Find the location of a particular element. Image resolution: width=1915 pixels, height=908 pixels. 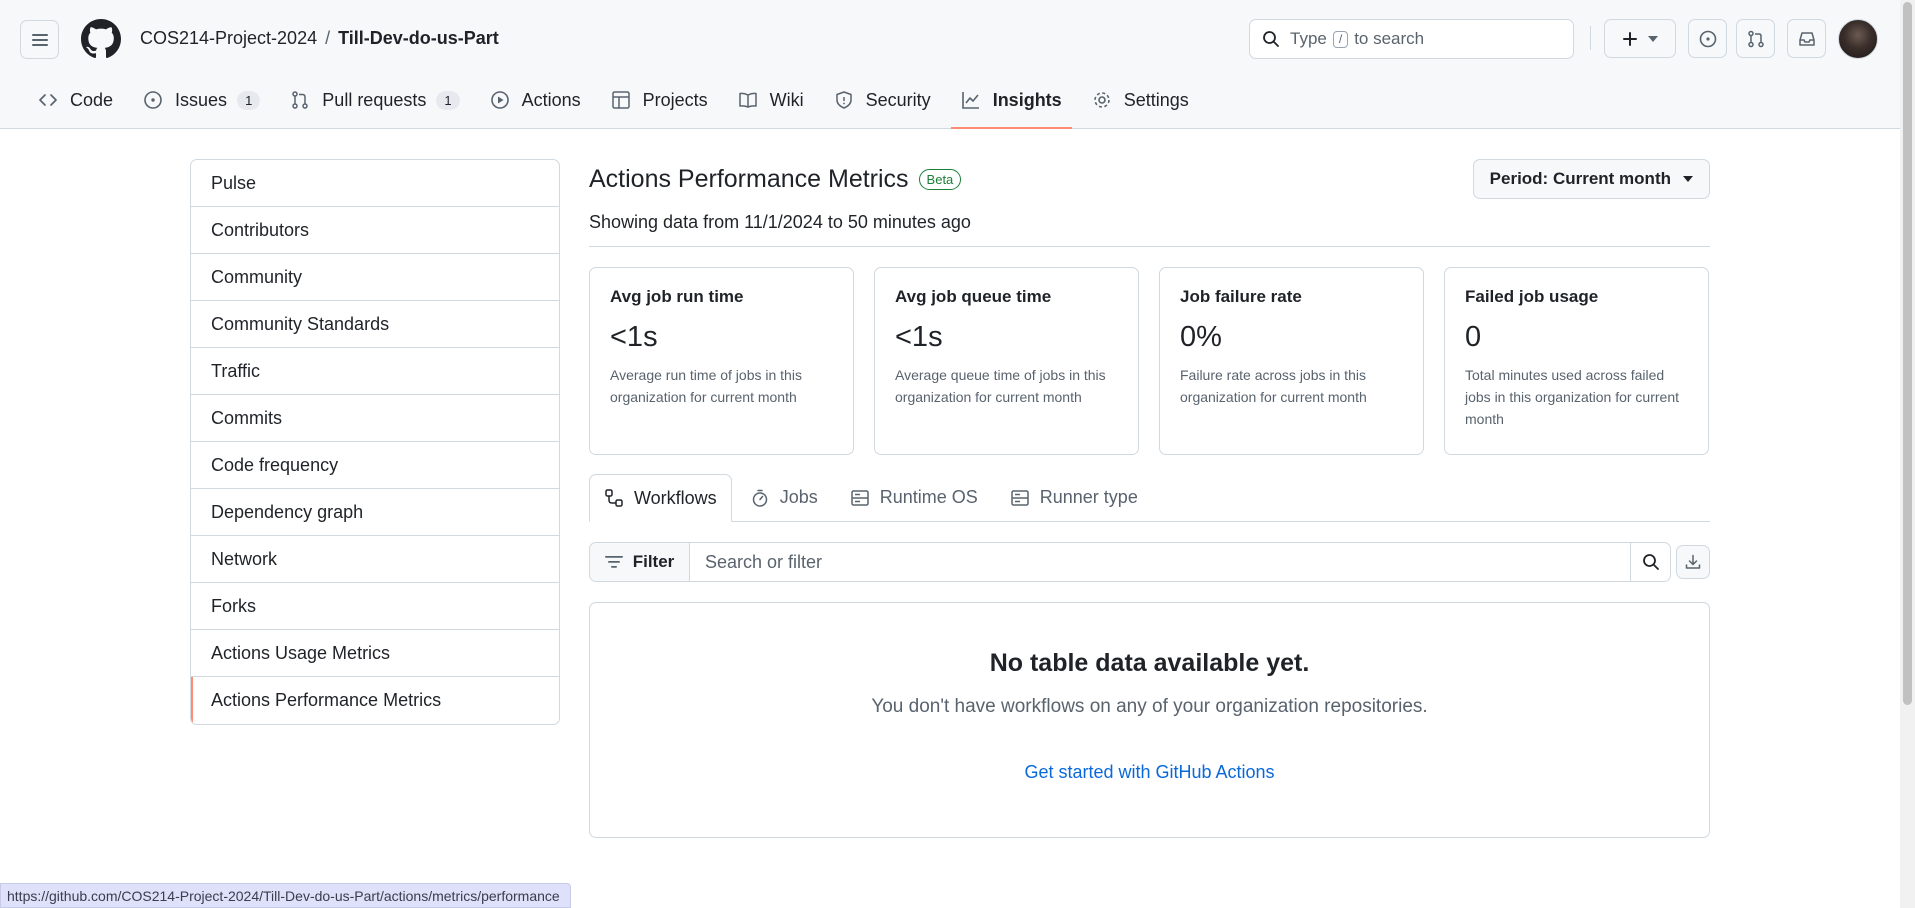

sidebar-item-community: Community is located at coordinates (375, 277).